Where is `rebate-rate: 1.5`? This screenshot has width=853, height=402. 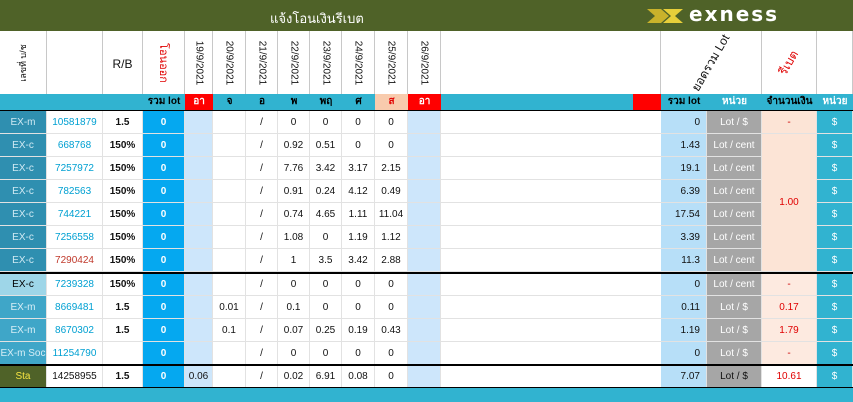
rebate-rate: 1.5 is located at coordinates (123, 307).